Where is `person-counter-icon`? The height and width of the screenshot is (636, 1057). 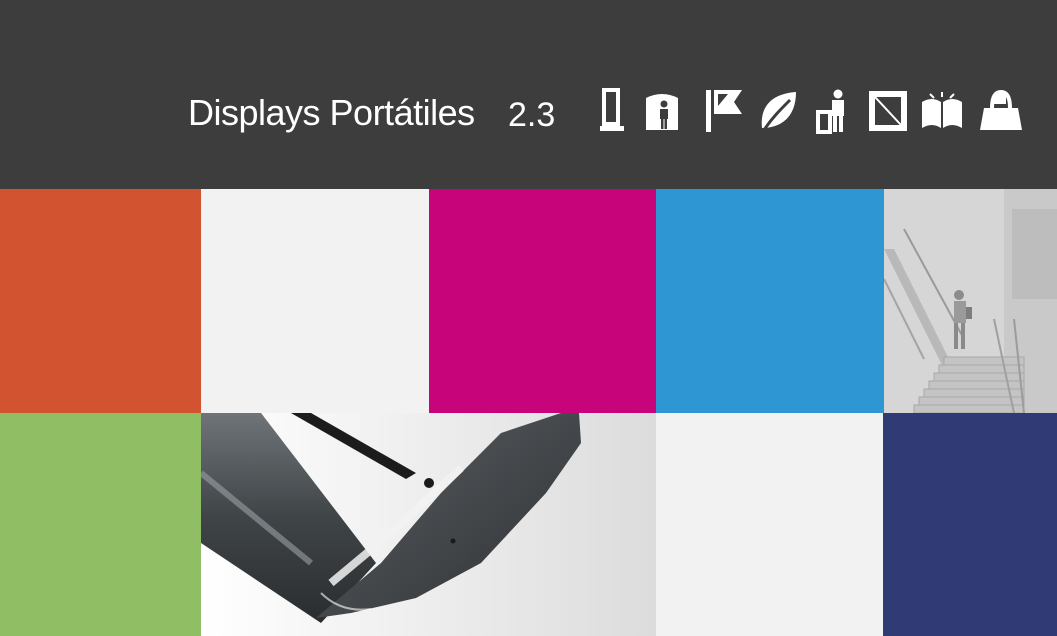
person-counter-icon is located at coordinates (830, 111).